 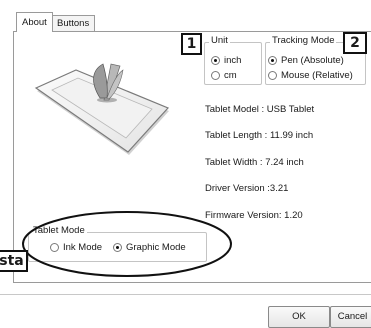 What do you see at coordinates (317, 75) in the screenshot?
I see `tracking-mouse-label: Mouse (Relative)` at bounding box center [317, 75].